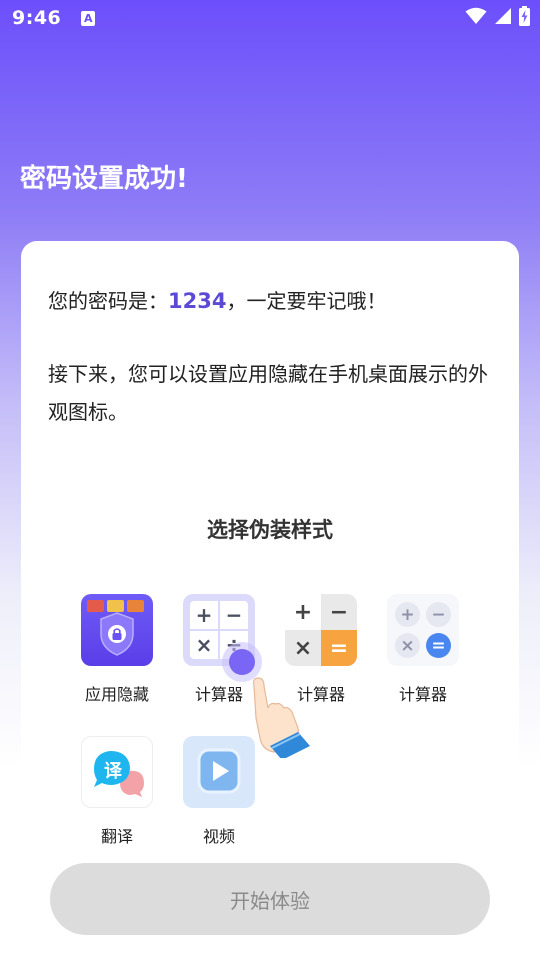 The width and height of the screenshot is (540, 960). What do you see at coordinates (306, 301) in the screenshot?
I see `password-suffix: ，一定要牢记哦！` at bounding box center [306, 301].